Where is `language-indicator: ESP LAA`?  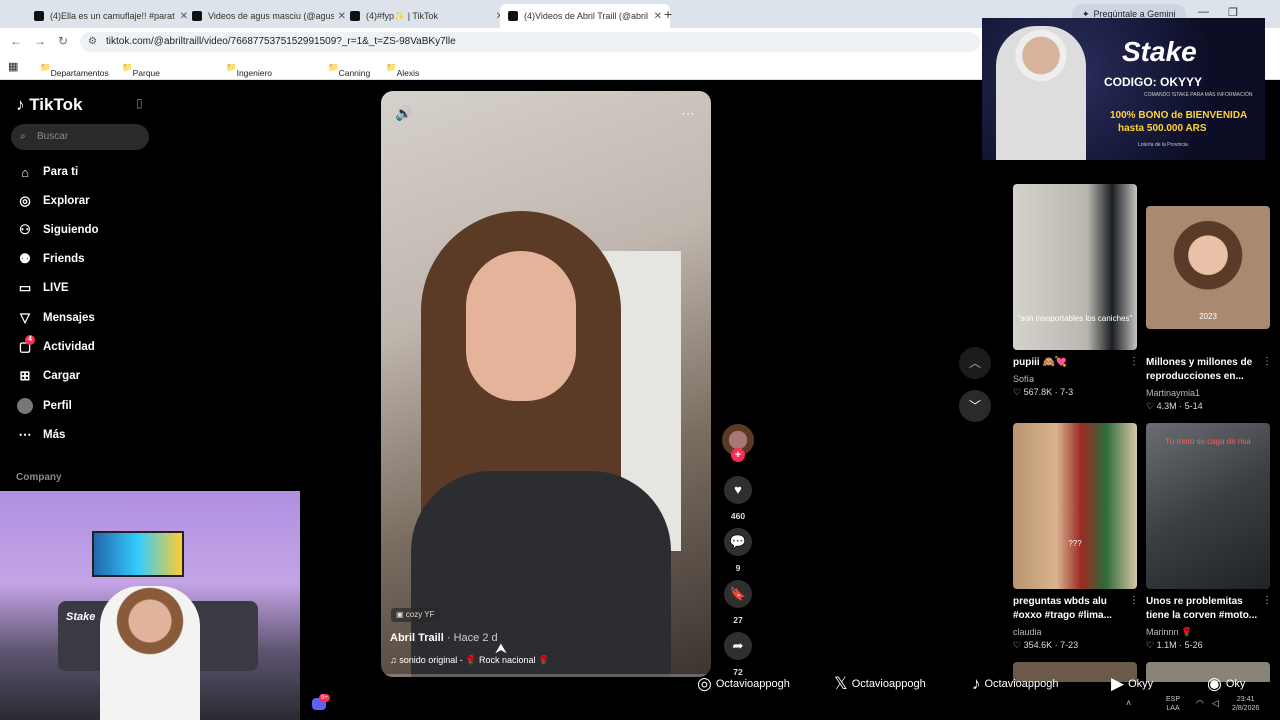 language-indicator: ESP LAA is located at coordinates (1173, 704).